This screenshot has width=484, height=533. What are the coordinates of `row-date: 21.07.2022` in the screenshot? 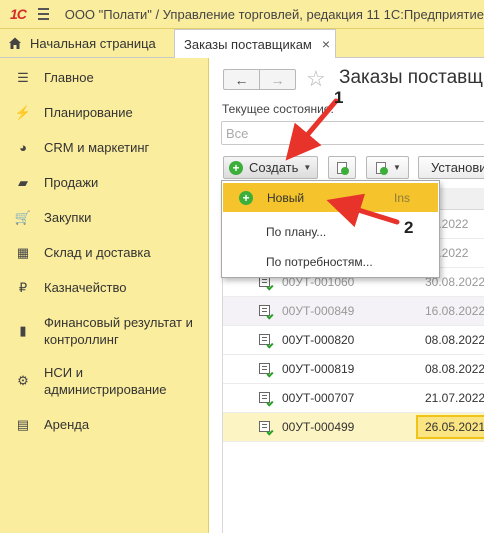 It's located at (454, 398).